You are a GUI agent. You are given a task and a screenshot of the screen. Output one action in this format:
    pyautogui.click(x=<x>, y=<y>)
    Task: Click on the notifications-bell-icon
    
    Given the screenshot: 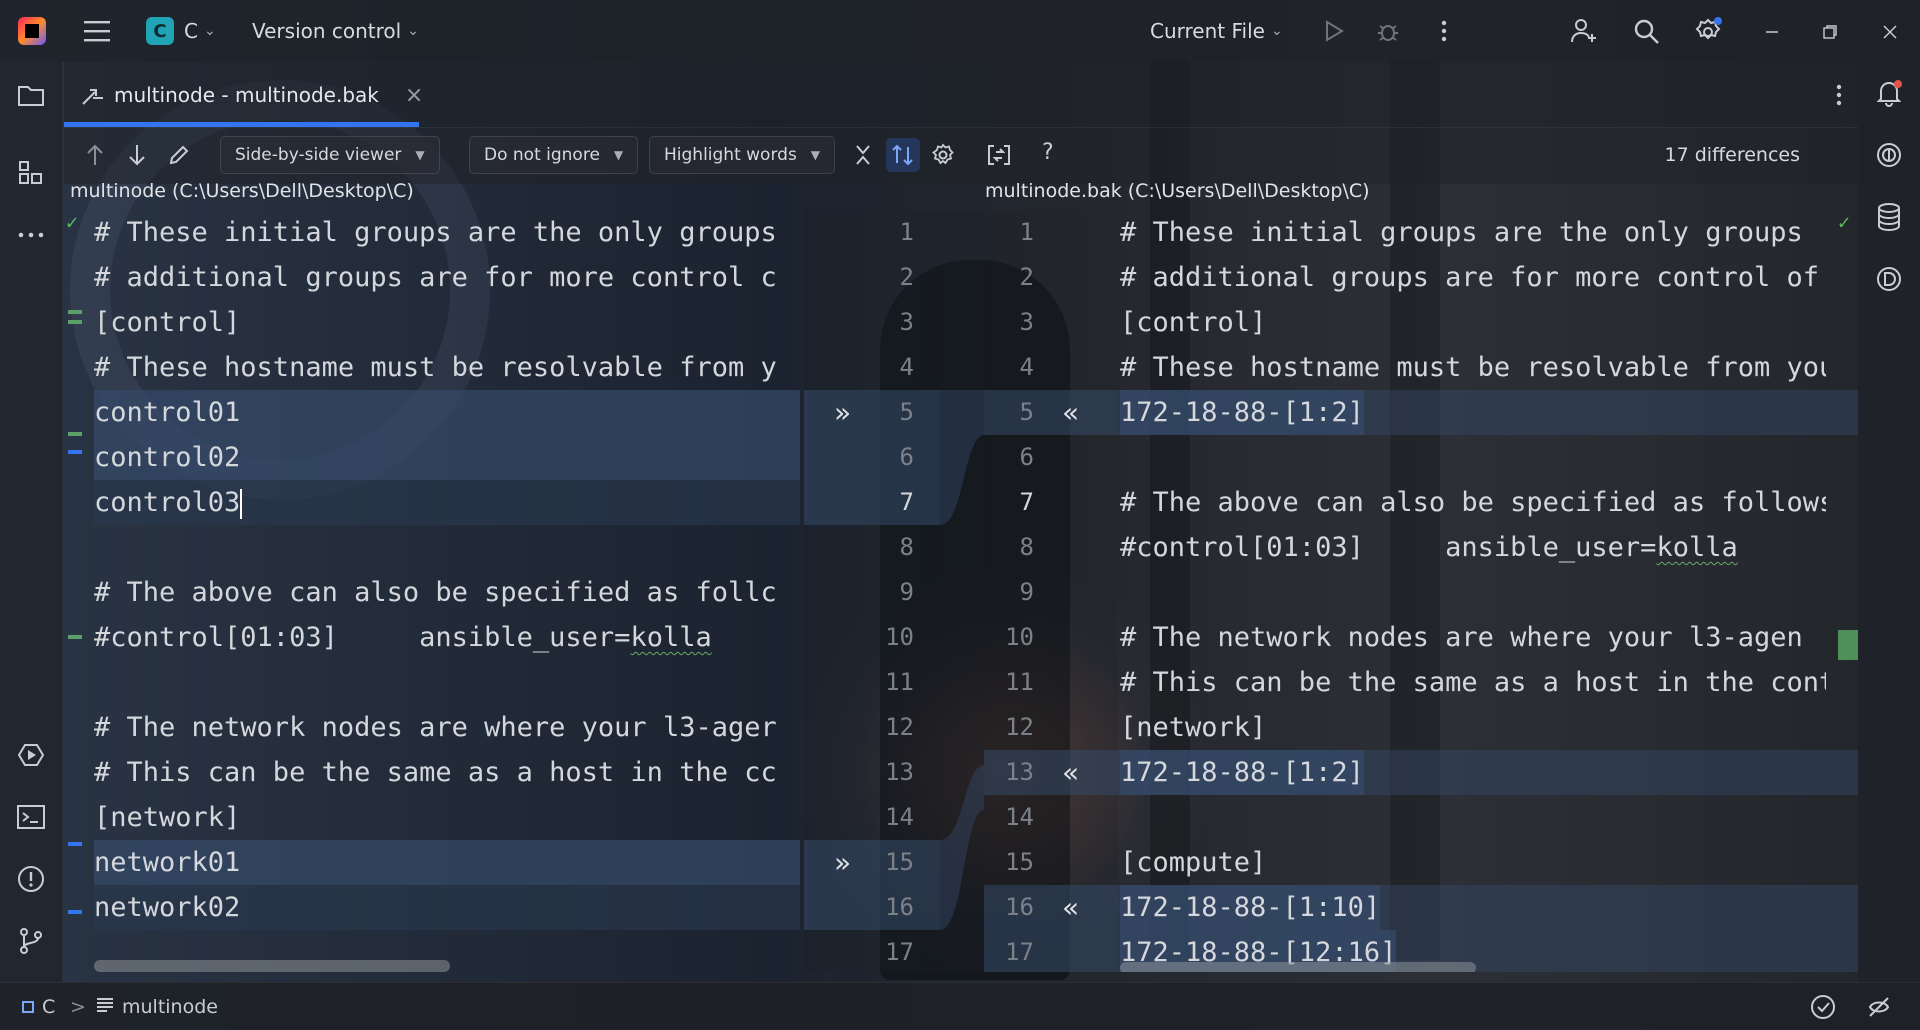 What is the action you would take?
    pyautogui.click(x=1889, y=93)
    